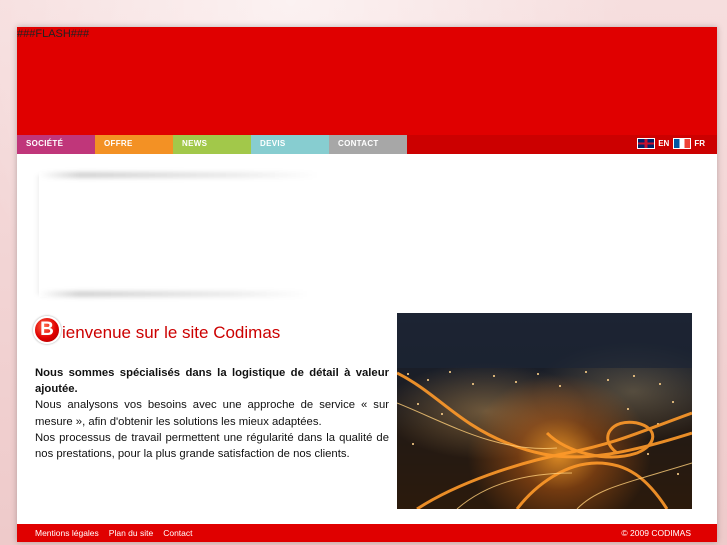 This screenshot has height=545, width=727. Describe the element at coordinates (171, 332) in the screenshot. I see `page-title: ienvenue sur le site Codimas` at that location.